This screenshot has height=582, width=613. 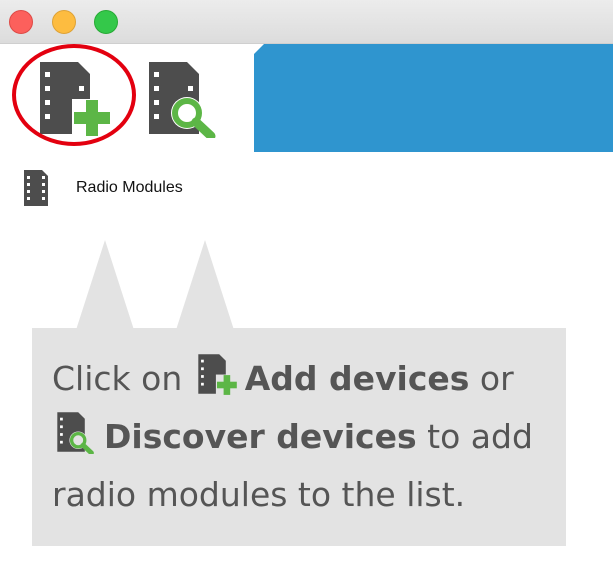 I want to click on title-bar, so click(x=306, y=22).